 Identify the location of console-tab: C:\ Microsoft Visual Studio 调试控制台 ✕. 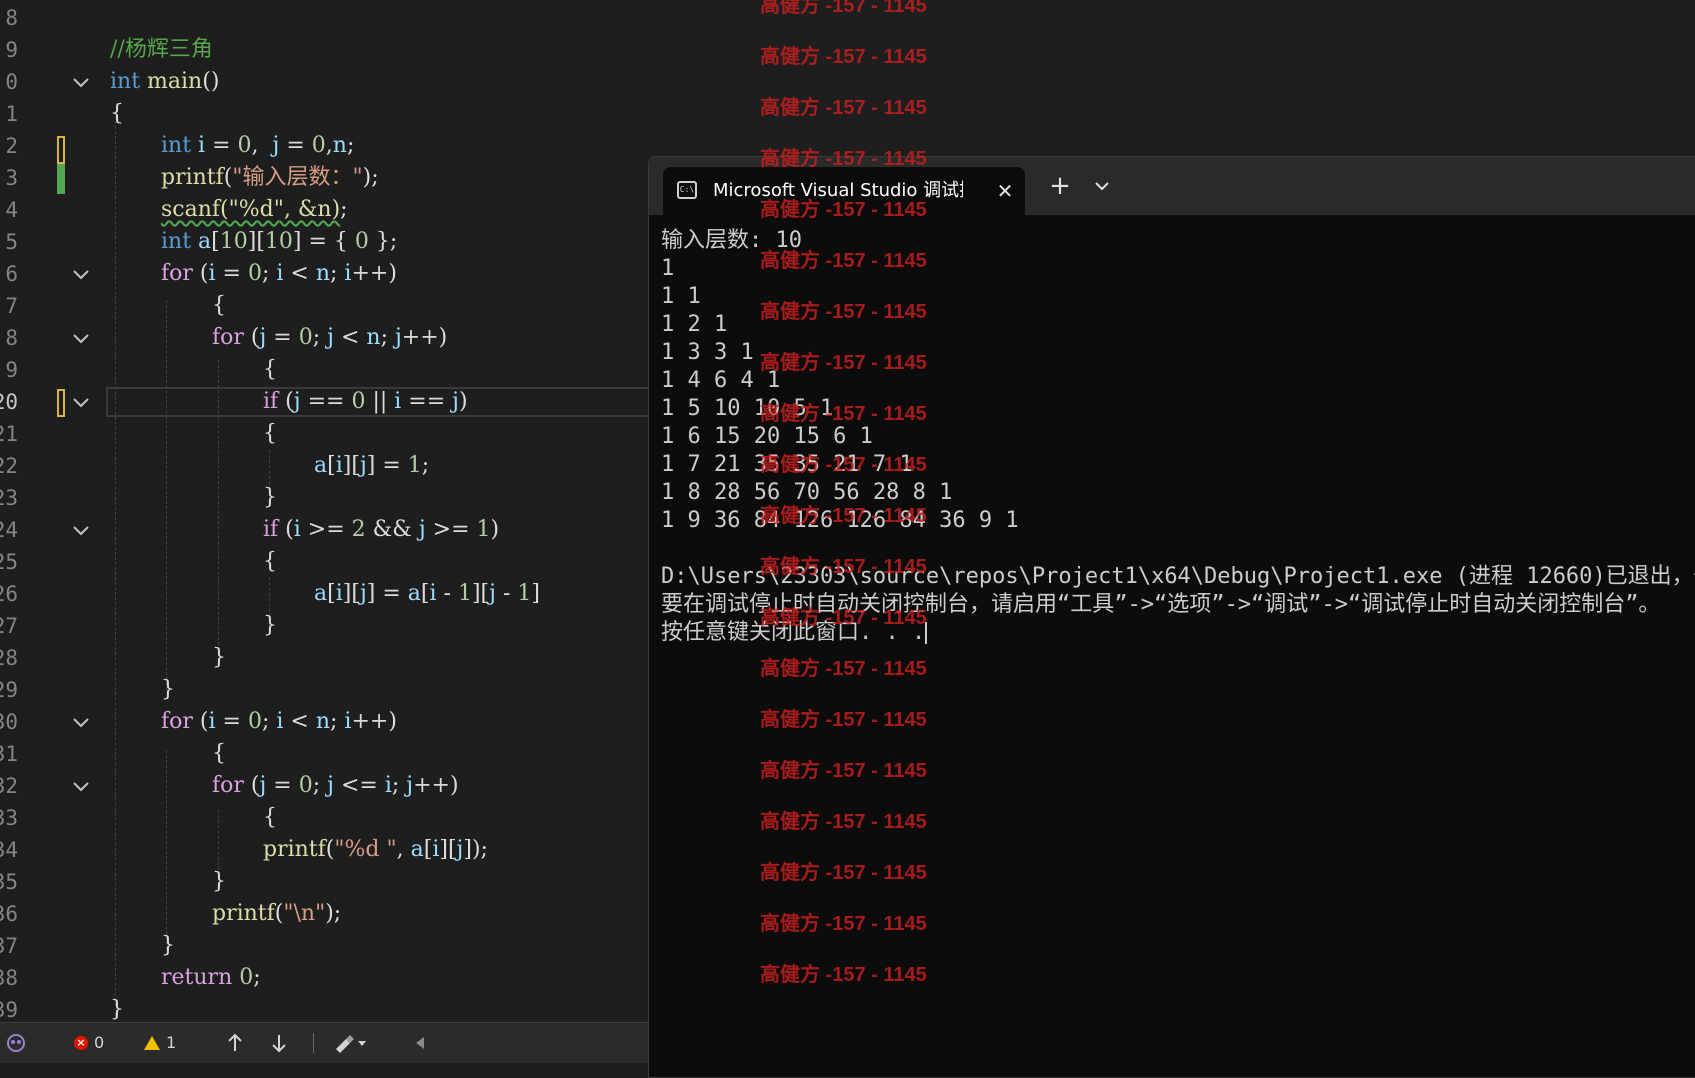
(844, 191).